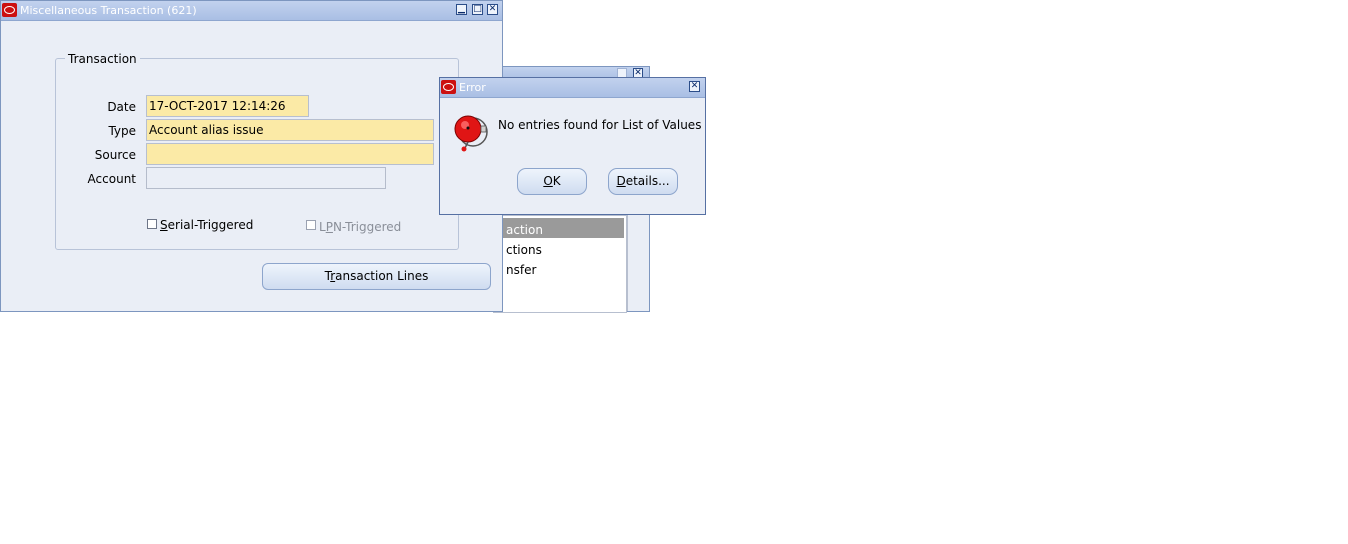  I want to click on serial-triggered-checkbox, so click(152, 224).